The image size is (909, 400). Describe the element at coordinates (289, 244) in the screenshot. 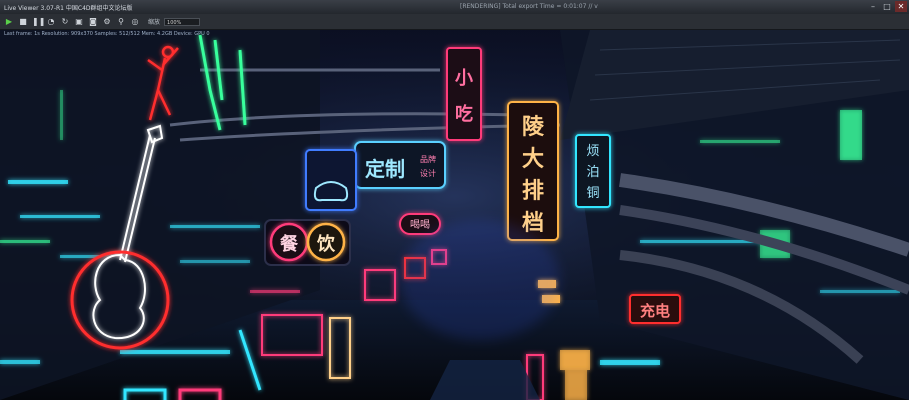

I see `sign-canyin-char-1: 餐` at that location.